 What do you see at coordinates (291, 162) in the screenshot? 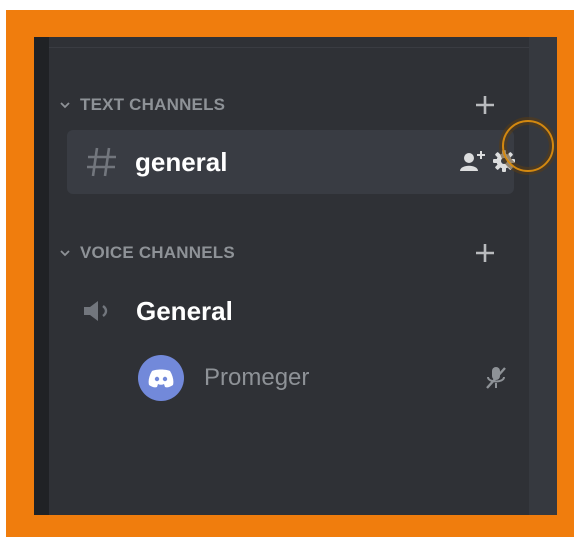
I see `text-channel-general: general` at bounding box center [291, 162].